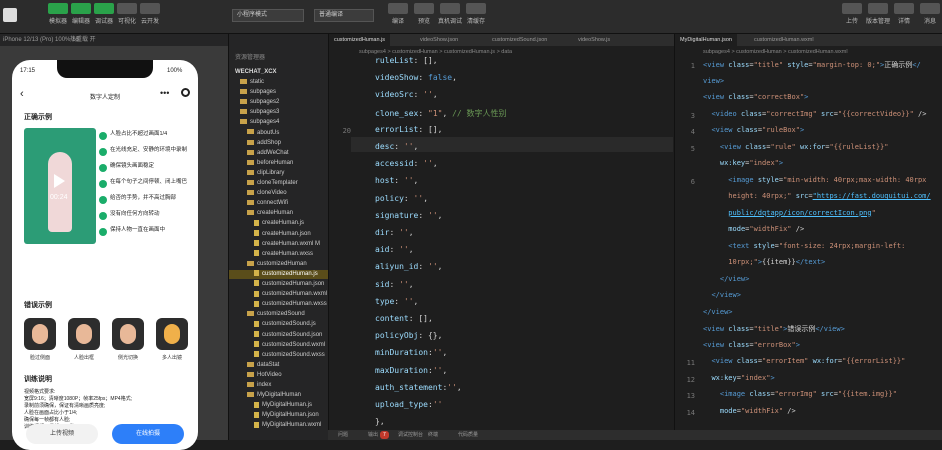  I want to click on editor-tab: customizedHuman.js, so click(360, 40).